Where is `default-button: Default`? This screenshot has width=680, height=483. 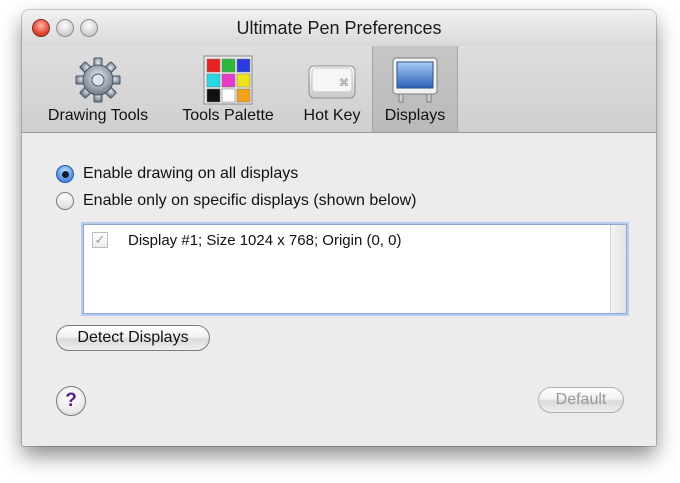
default-button: Default is located at coordinates (581, 400).